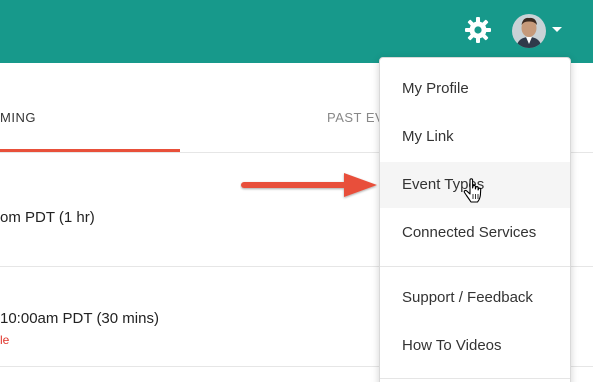 The width and height of the screenshot is (593, 382). Describe the element at coordinates (469, 232) in the screenshot. I see `menu-item-label: Connected Services` at that location.